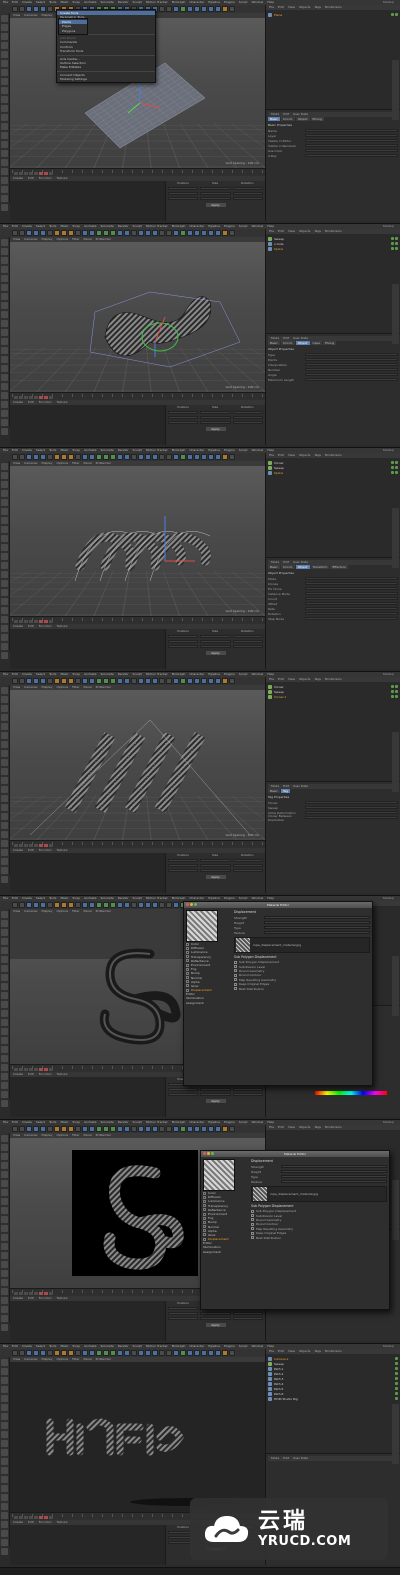  Describe the element at coordinates (281, 455) in the screenshot. I see `object-menu-edit: Edit` at that location.